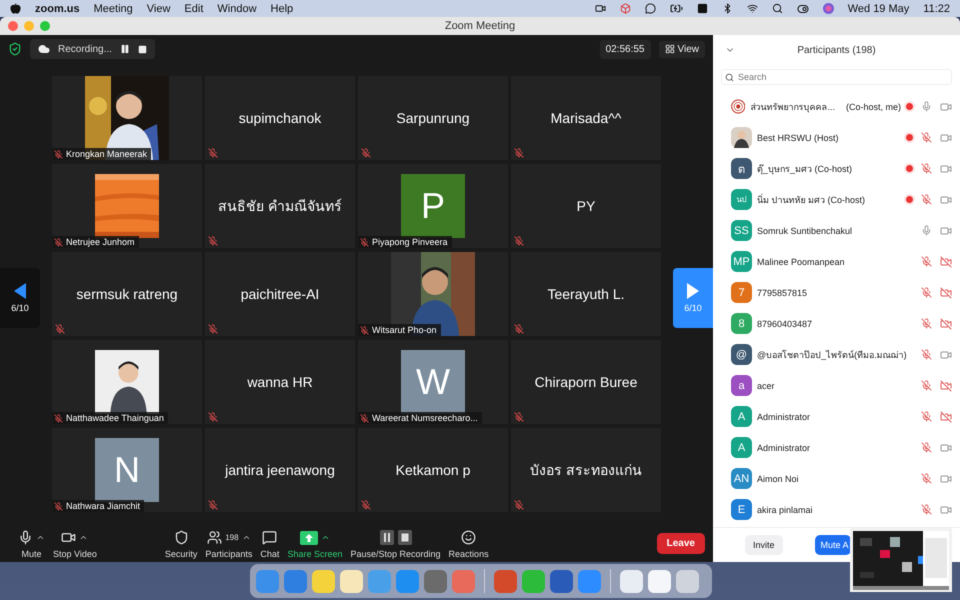  Describe the element at coordinates (15, 8) in the screenshot. I see `apple-icon` at that location.